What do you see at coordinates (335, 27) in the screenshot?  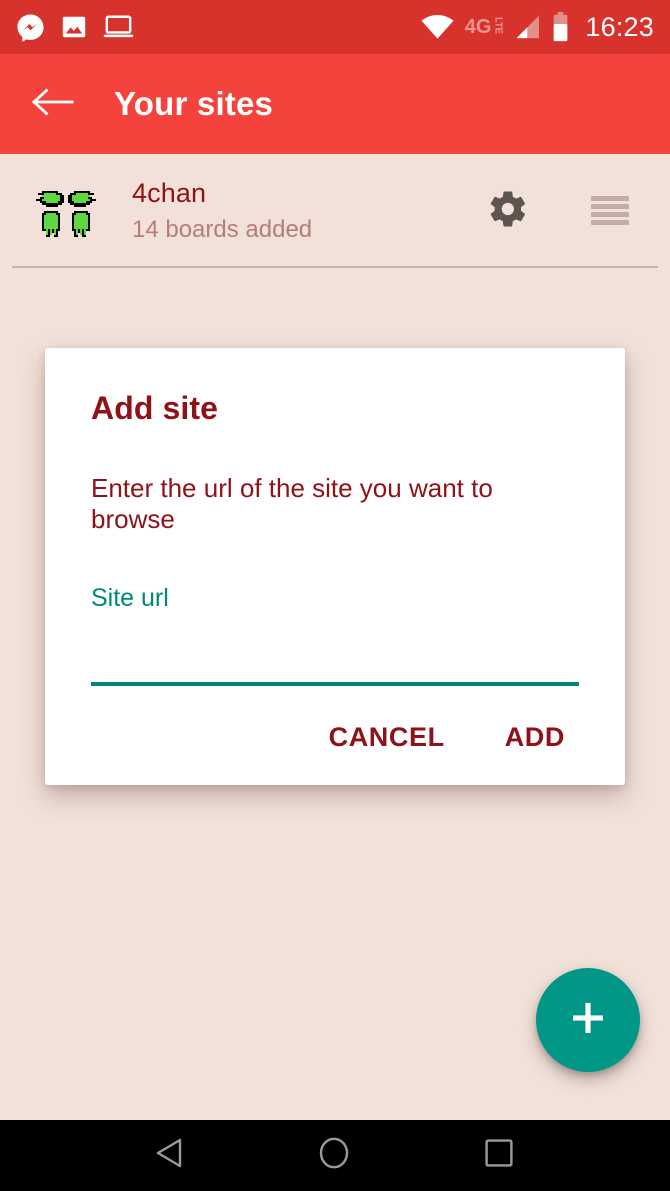 I see `status-bar: 4G LTE 16:23` at bounding box center [335, 27].